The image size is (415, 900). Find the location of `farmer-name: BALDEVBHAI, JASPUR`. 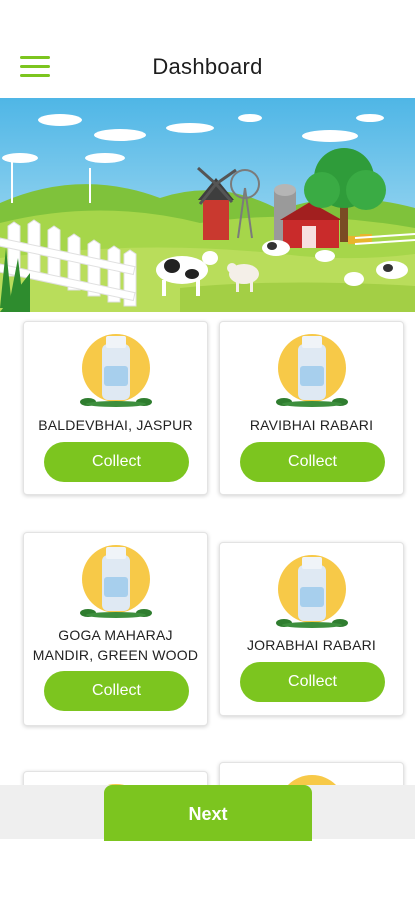

farmer-name: BALDEVBHAI, JASPUR is located at coordinates (115, 425).